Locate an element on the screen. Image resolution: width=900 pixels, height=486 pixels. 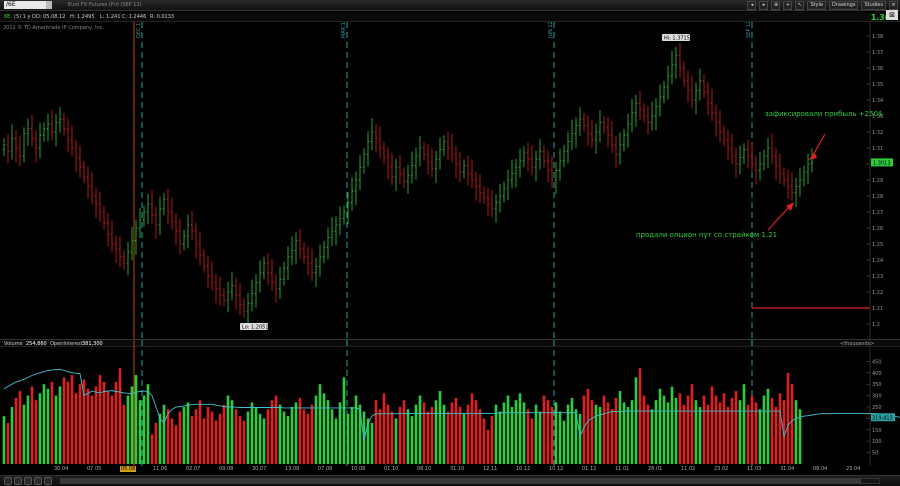
price-tick-label: 1.36 is located at coordinates (877, 69).